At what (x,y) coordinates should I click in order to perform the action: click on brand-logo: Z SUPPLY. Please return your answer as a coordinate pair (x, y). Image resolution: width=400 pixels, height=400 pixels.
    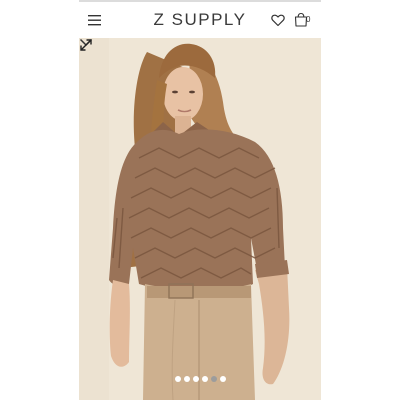
    Looking at the image, I should click on (200, 20).